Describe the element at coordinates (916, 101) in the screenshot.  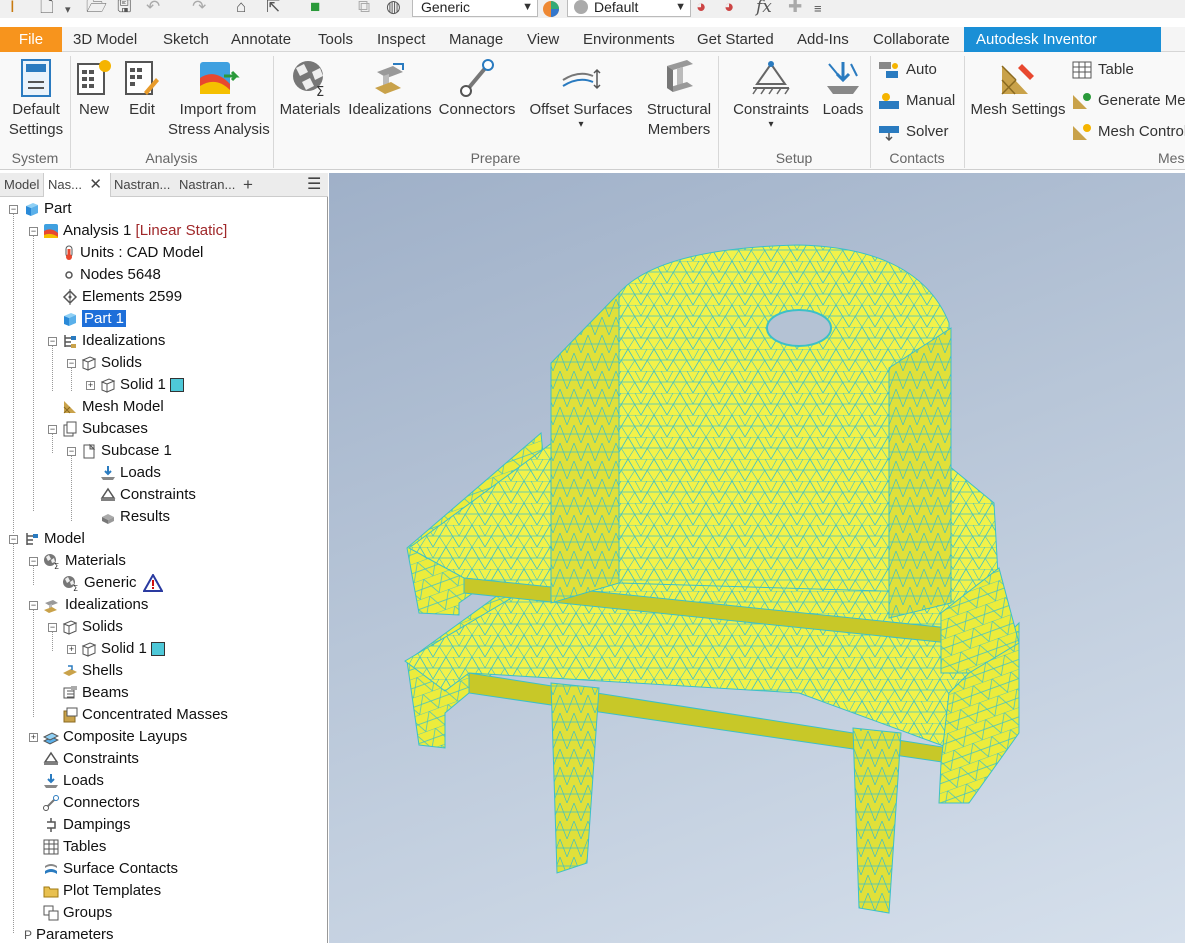
I see `manual-contacts-button: Manual` at that location.